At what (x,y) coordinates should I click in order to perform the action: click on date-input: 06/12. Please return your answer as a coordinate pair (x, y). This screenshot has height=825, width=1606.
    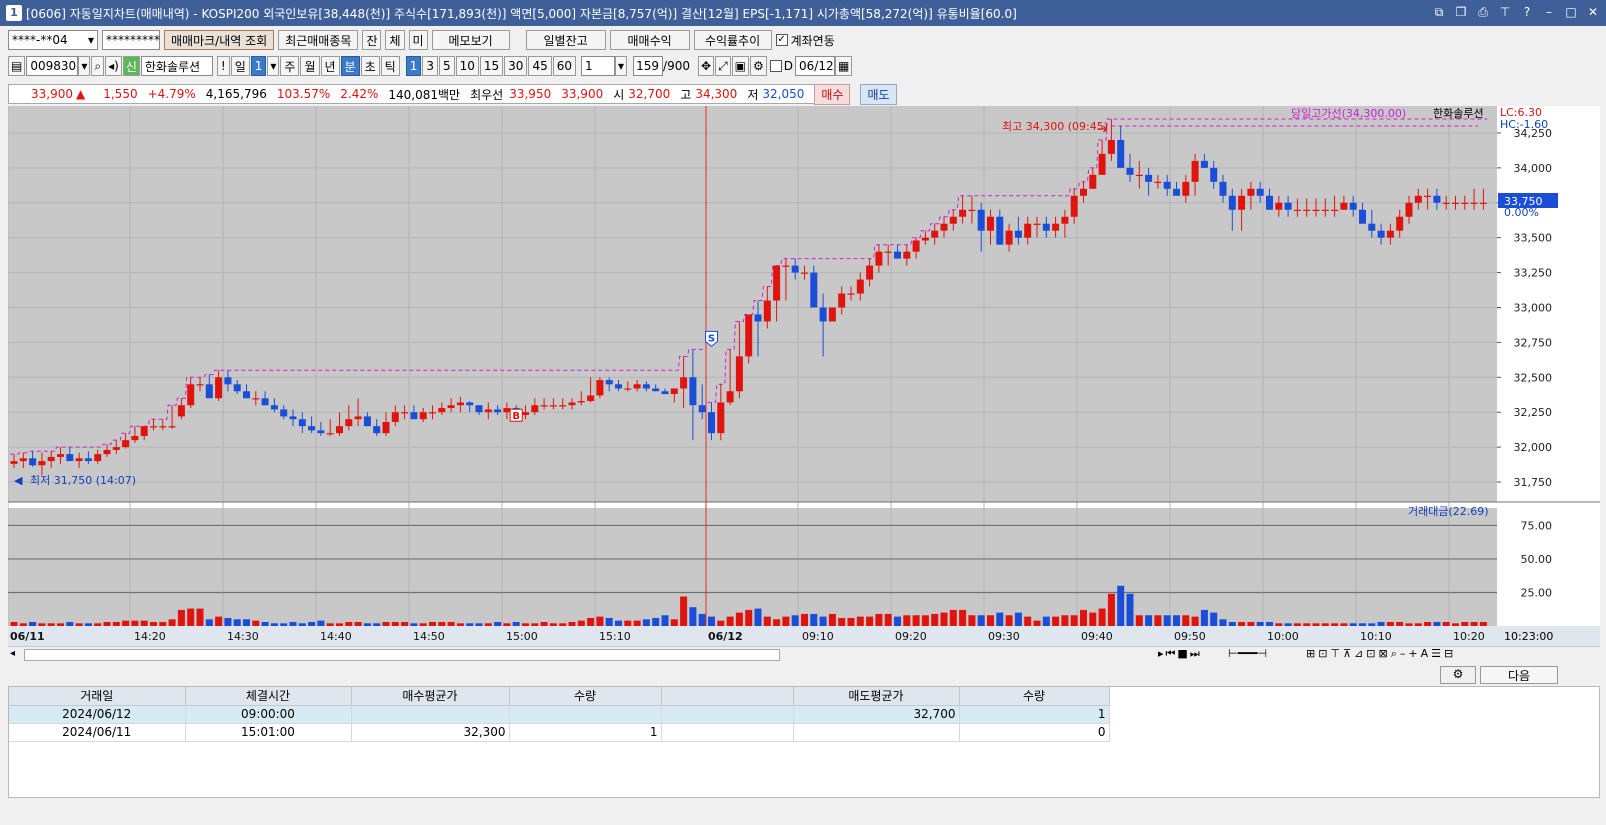
    Looking at the image, I should click on (815, 66).